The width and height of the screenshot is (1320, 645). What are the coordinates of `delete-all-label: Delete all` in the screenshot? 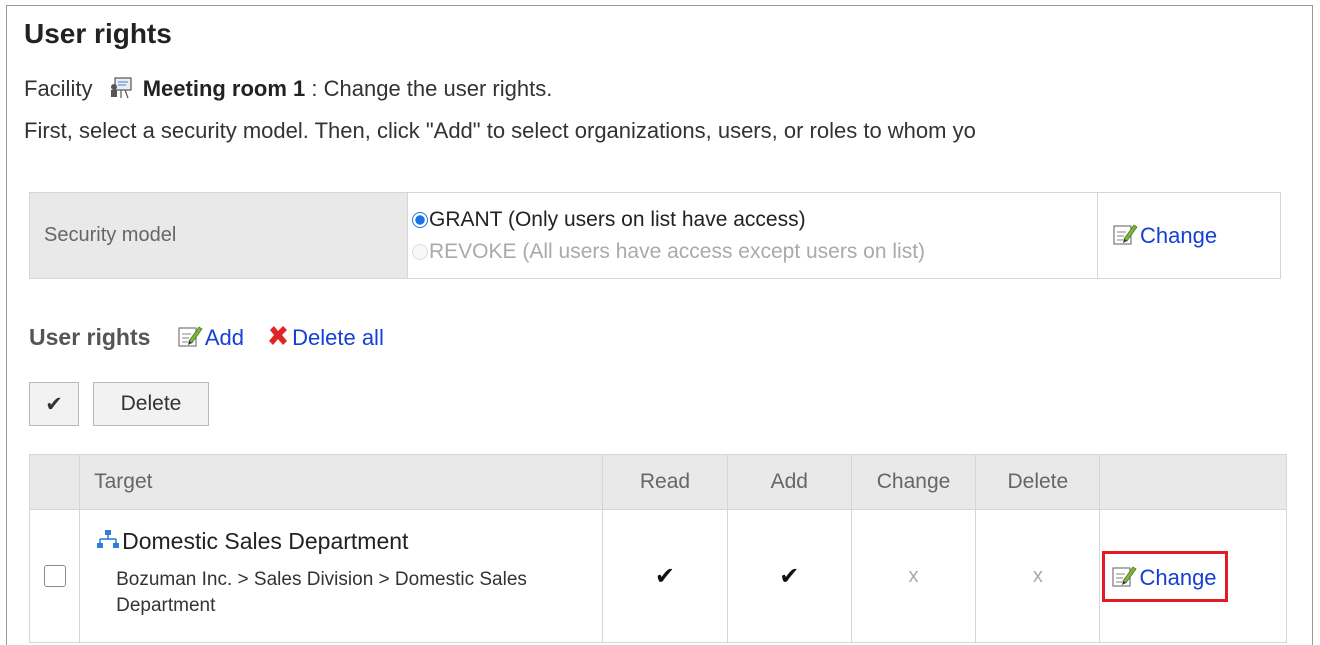 It's located at (338, 337).